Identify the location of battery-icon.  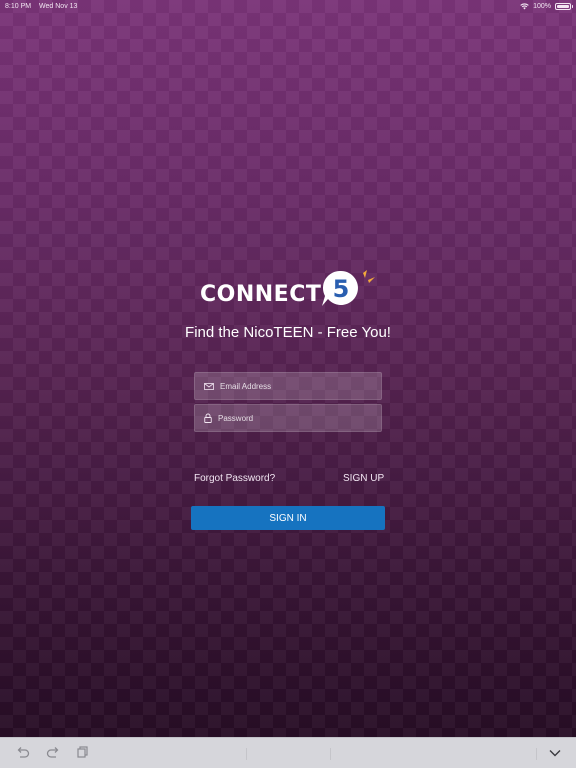
(564, 6).